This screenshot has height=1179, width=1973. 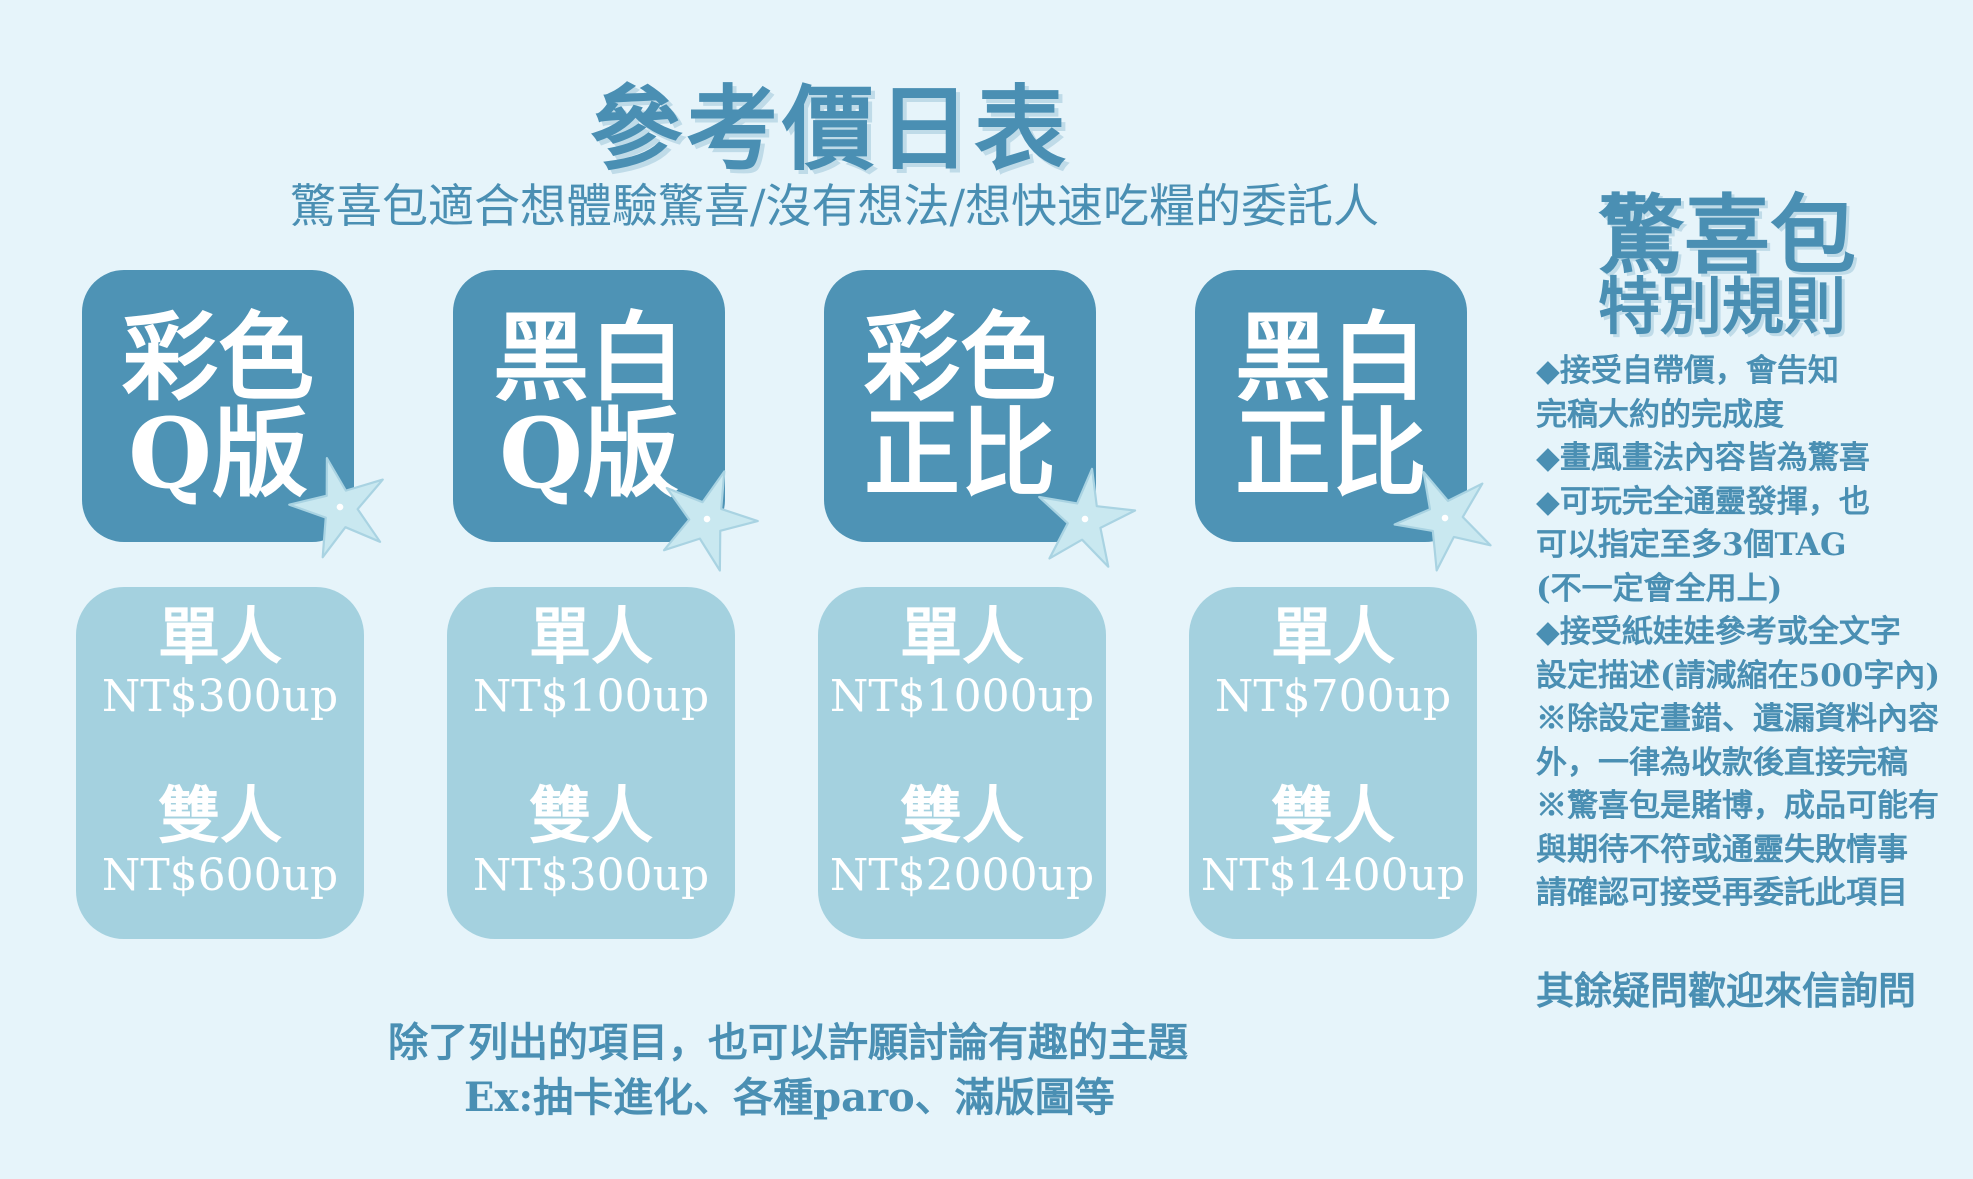 I want to click on rule-line: 外，一律為收款後直接完稿, so click(x=1722, y=762).